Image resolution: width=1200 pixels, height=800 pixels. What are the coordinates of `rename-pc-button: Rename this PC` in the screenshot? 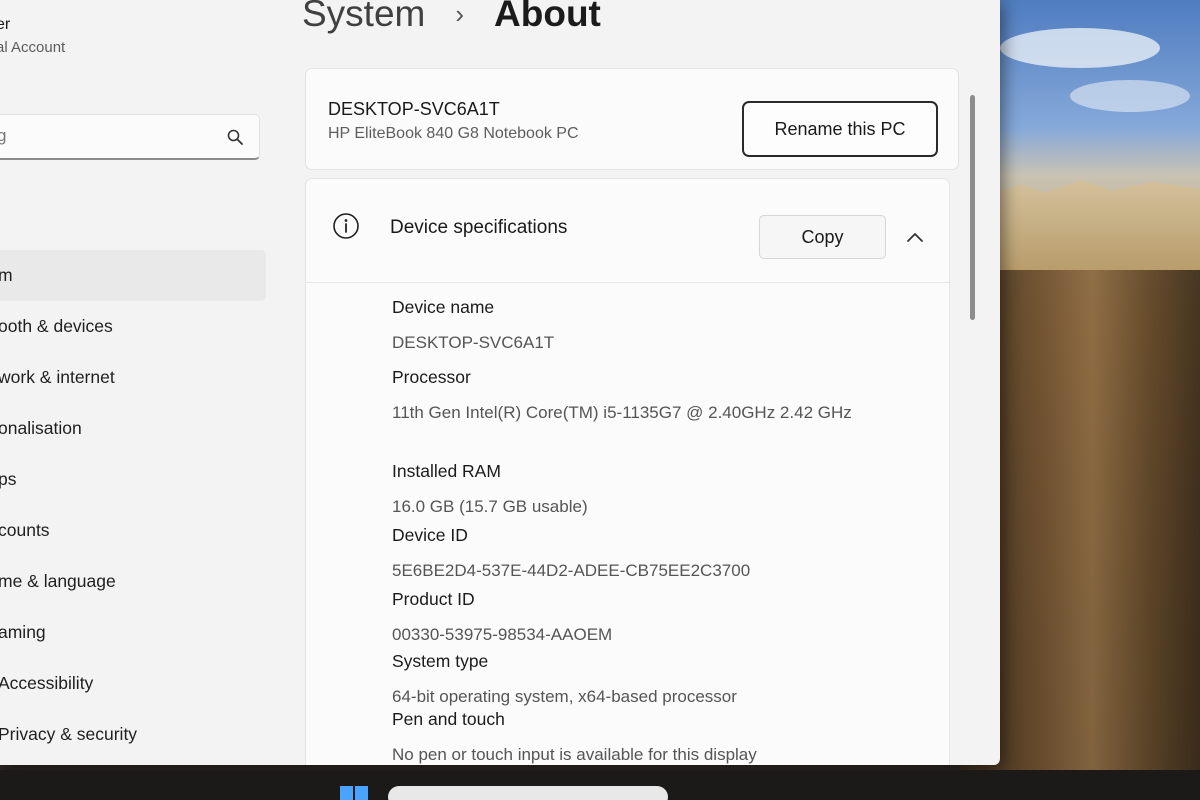 It's located at (840, 129).